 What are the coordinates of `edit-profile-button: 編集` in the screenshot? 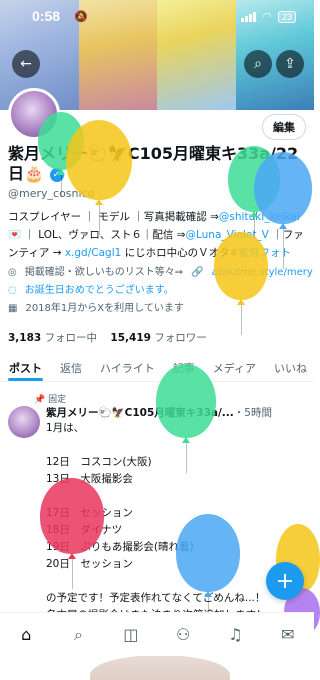 It's located at (284, 127).